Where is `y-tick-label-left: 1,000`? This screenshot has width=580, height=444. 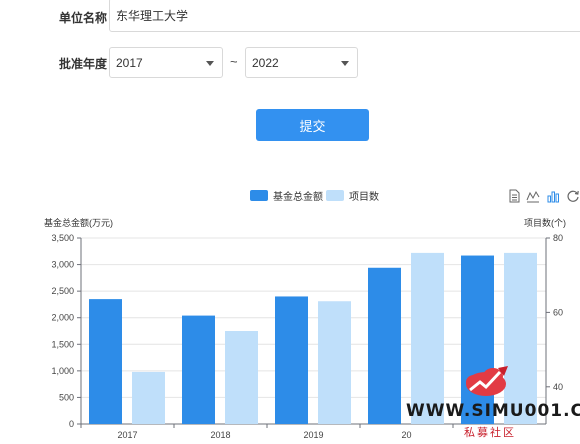 y-tick-label-left: 1,000 is located at coordinates (62, 371).